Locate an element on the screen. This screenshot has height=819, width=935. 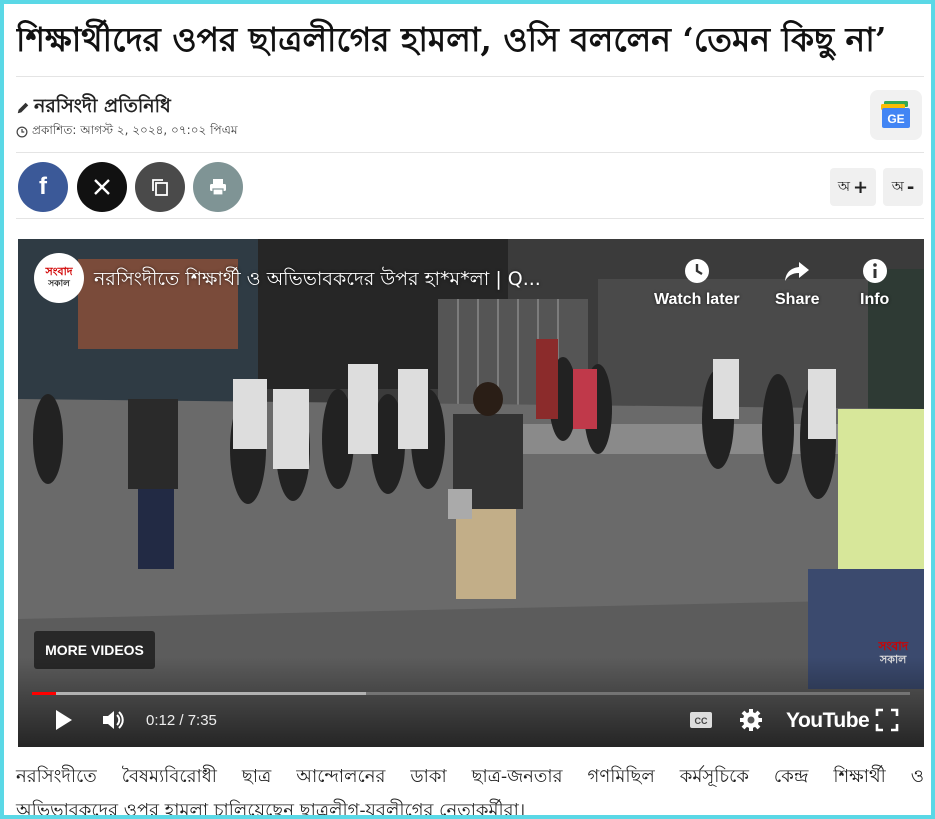
controls-gradient is located at coordinates (471, 702).